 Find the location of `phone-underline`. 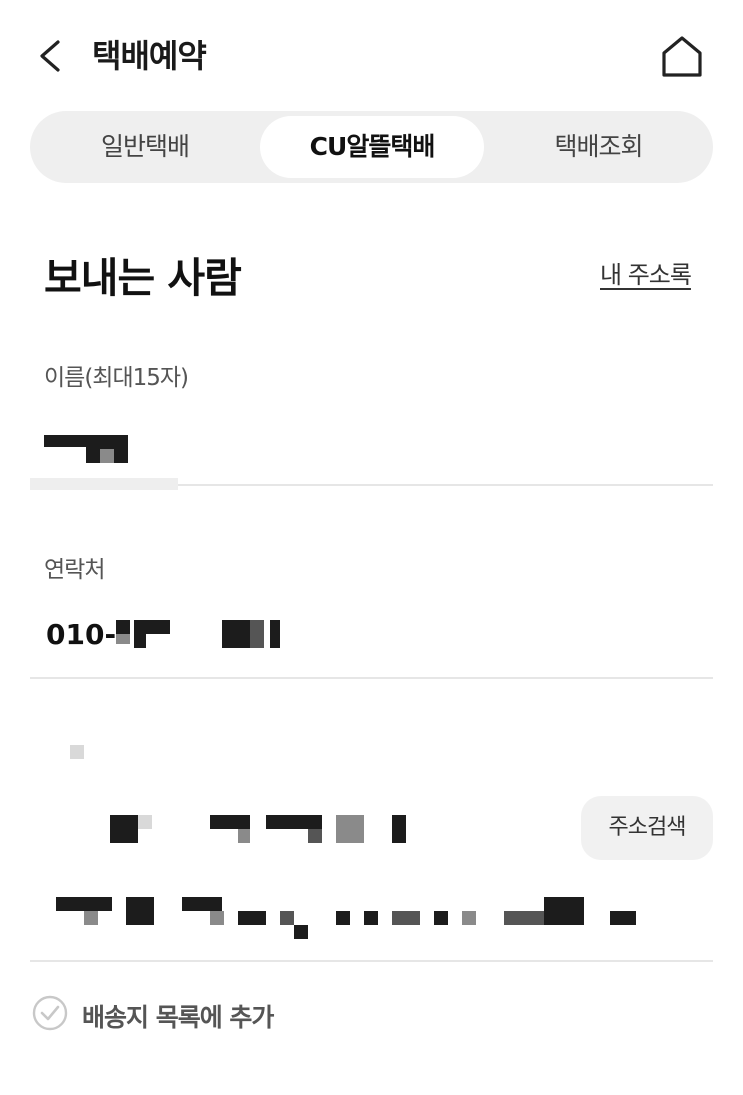

phone-underline is located at coordinates (371, 678).